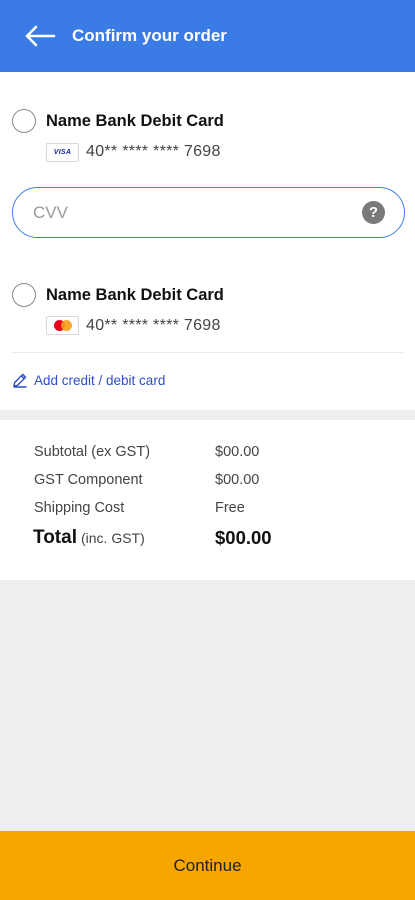 This screenshot has width=415, height=900. Describe the element at coordinates (92, 452) in the screenshot. I see `subtotal-label: Subtotal (ex GST)` at that location.